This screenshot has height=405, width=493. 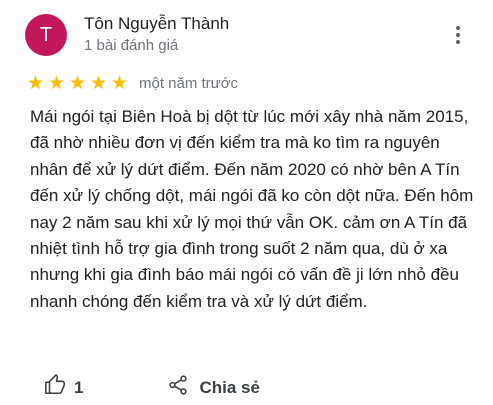 I want to click on star-rating: ★ ★ ★ ★ ★, so click(x=77, y=83).